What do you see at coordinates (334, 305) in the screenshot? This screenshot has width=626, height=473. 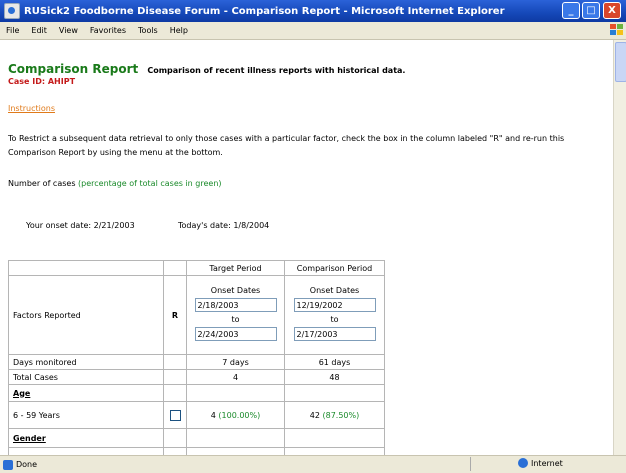 I see `comparison-start-date-input` at bounding box center [334, 305].